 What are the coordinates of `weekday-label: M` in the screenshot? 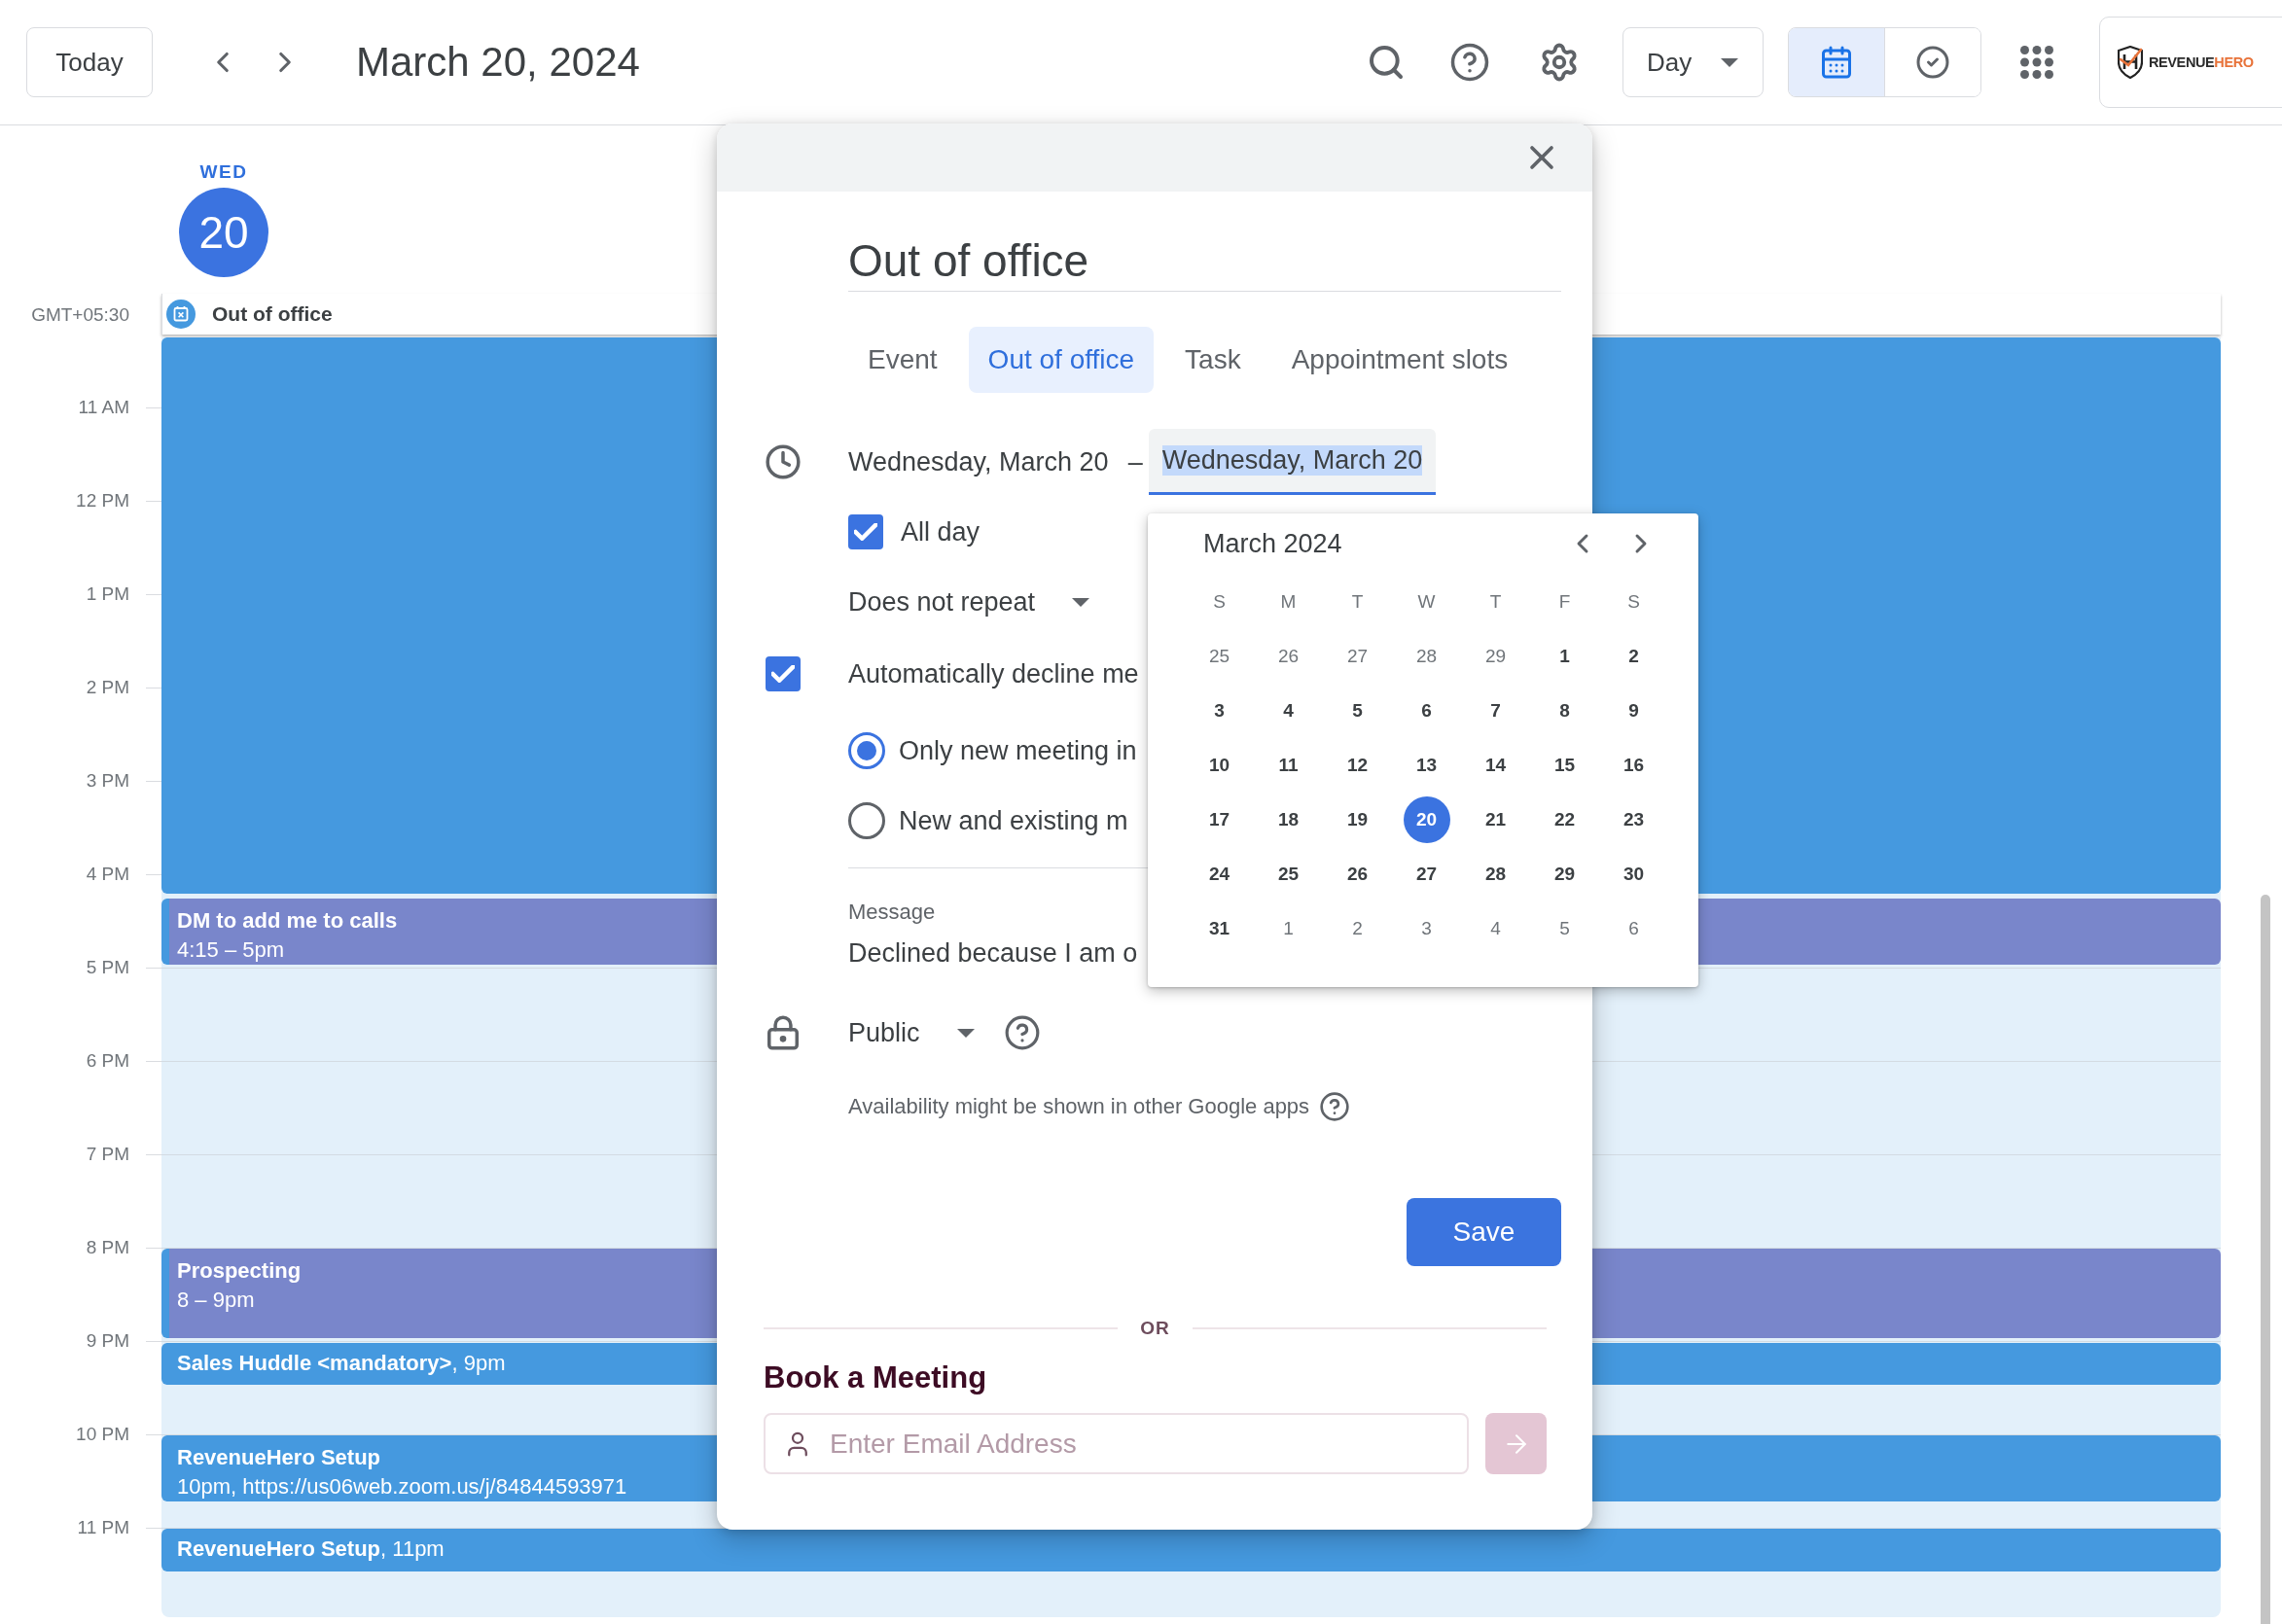 It's located at (1288, 601).